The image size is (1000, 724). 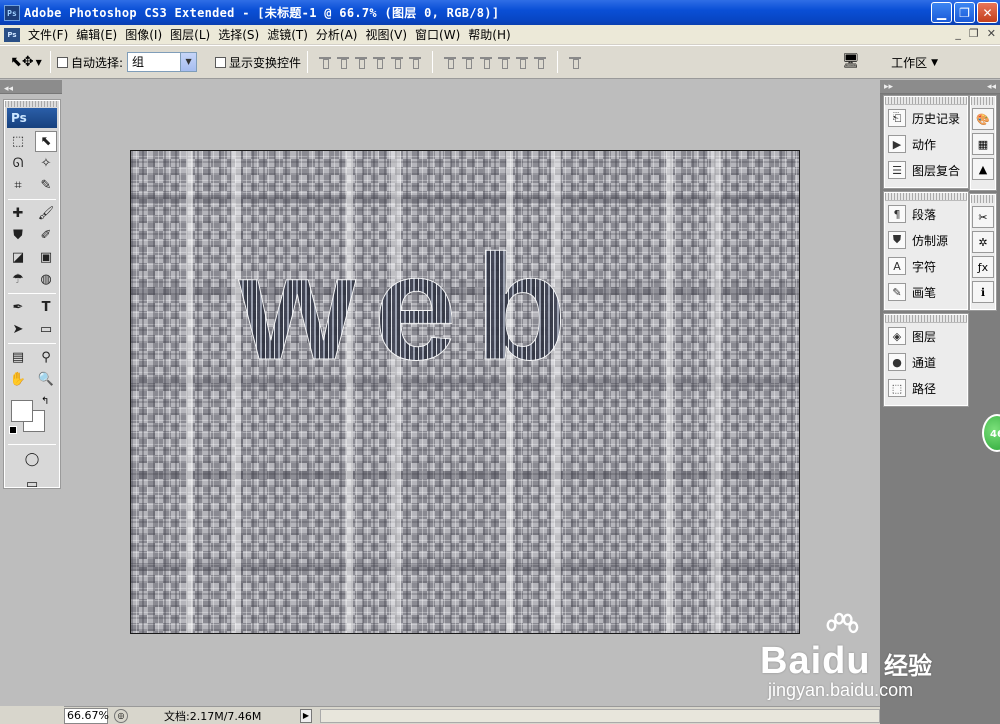 I want to click on doc-close-button: ✕, so click(x=991, y=33).